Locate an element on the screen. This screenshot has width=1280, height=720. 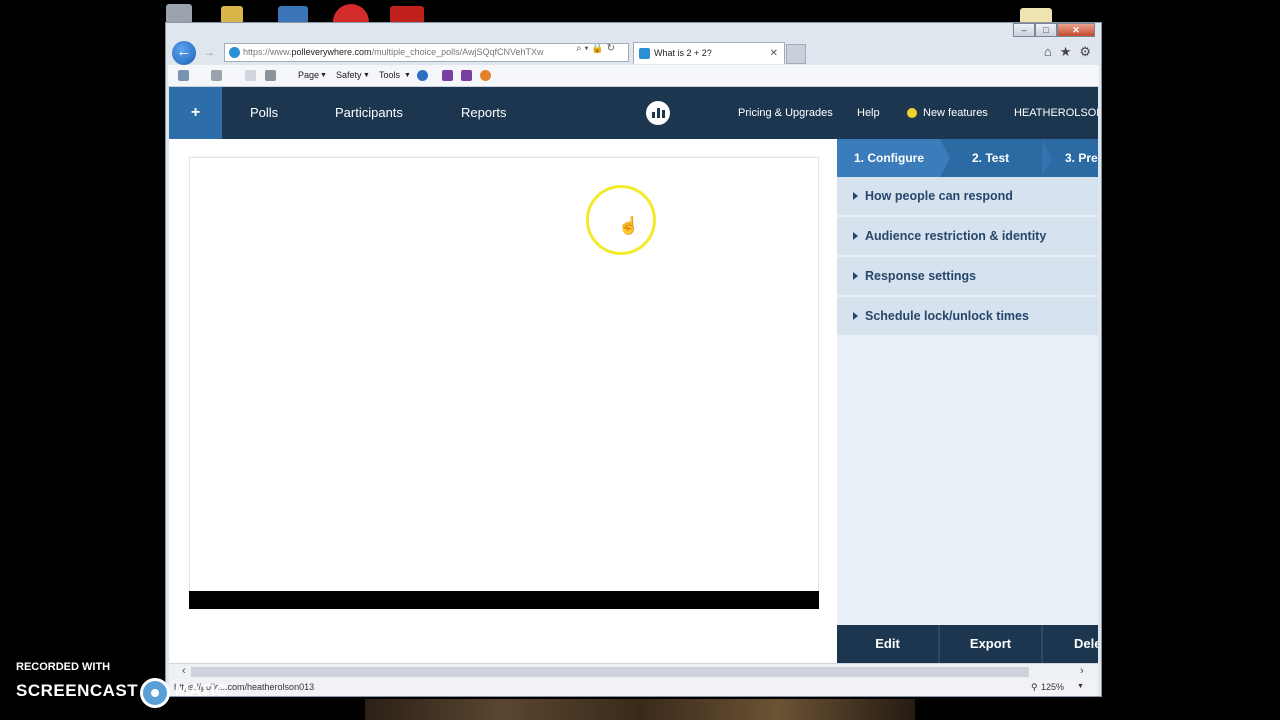
export-button: Export is located at coordinates (990, 644).